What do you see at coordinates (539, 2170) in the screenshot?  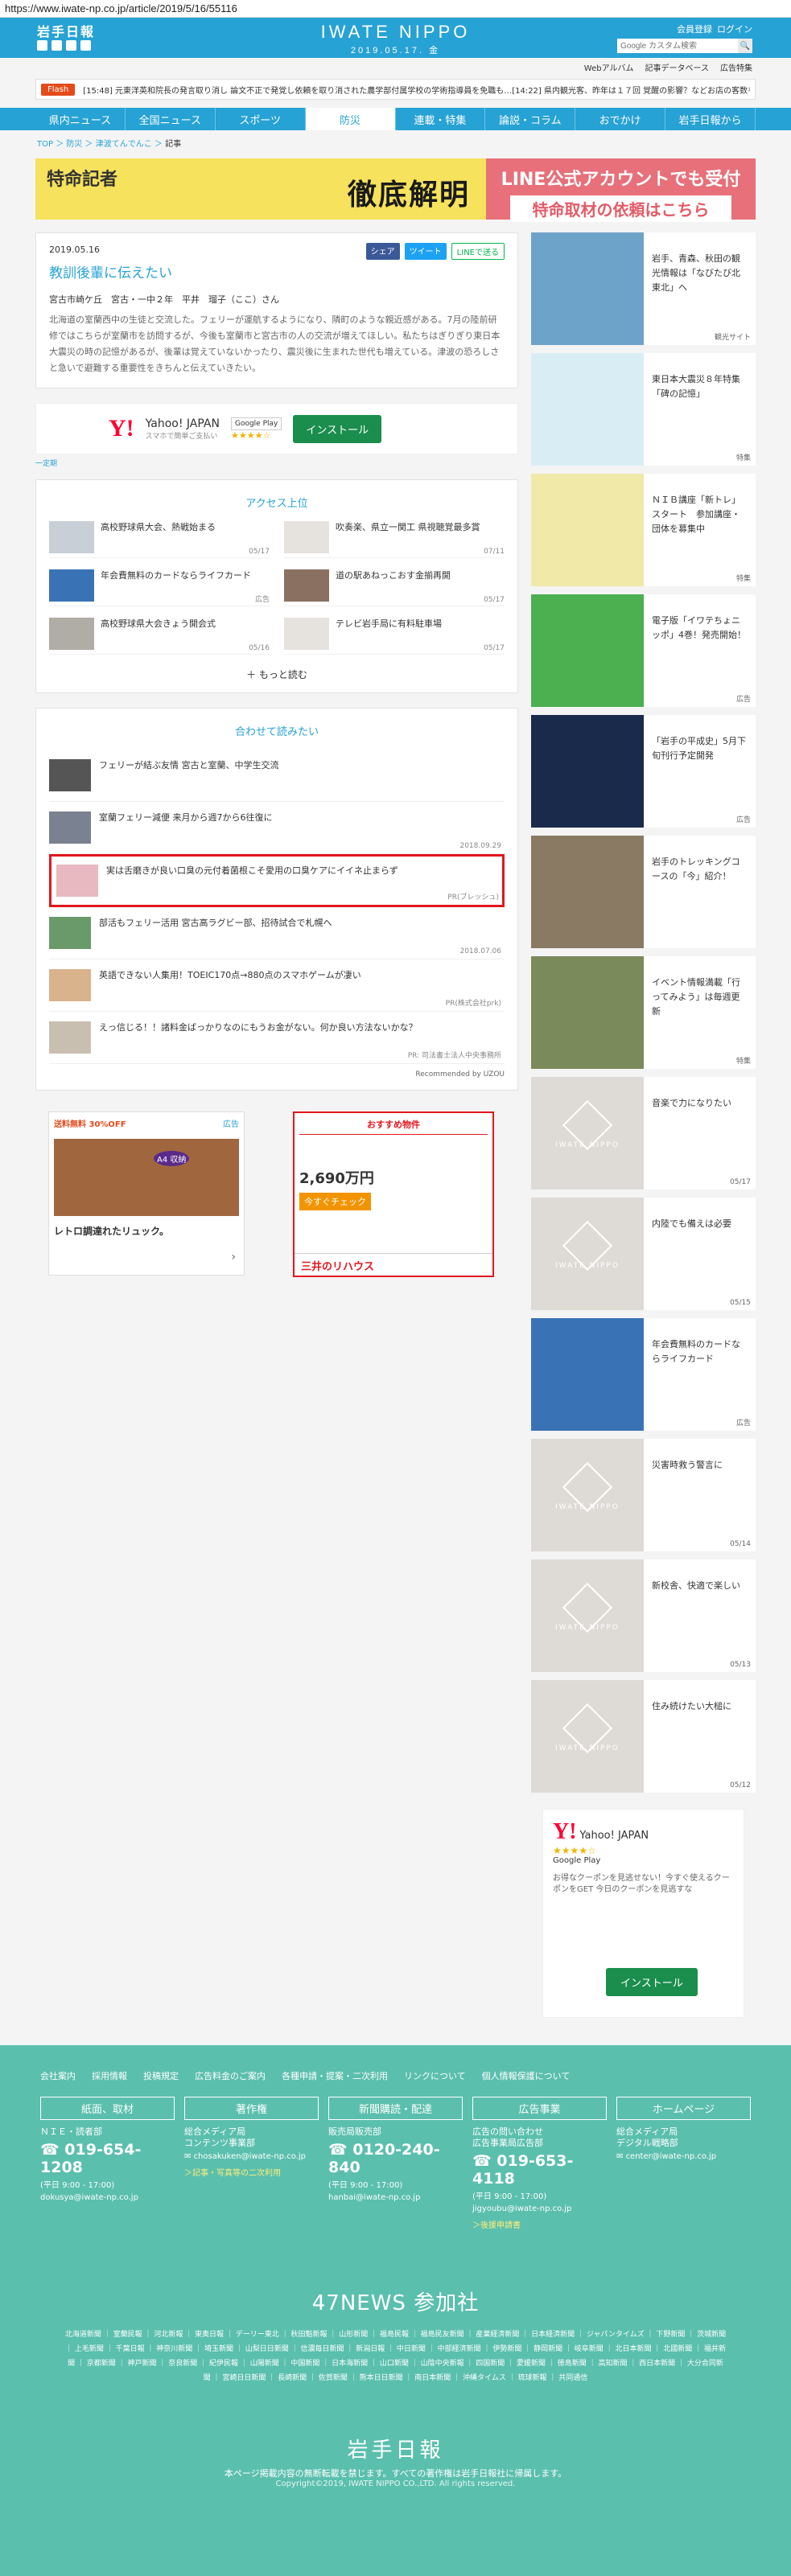 I see `footer-phone: ☎ 019-653-4118` at bounding box center [539, 2170].